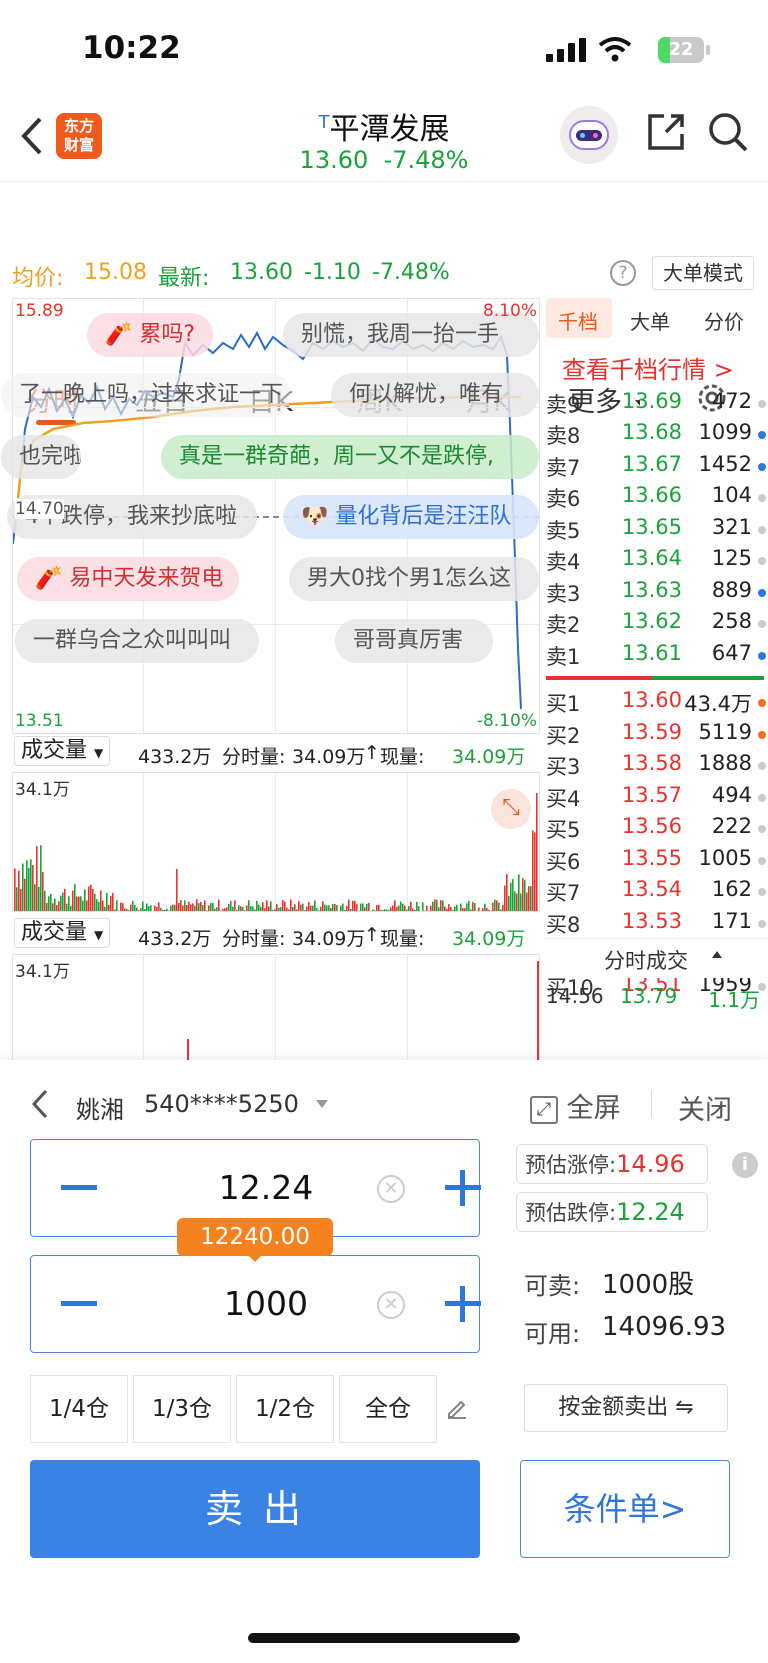 This screenshot has height=1663, width=768. What do you see at coordinates (656, 958) in the screenshot?
I see `trades-header: 分时成交` at bounding box center [656, 958].